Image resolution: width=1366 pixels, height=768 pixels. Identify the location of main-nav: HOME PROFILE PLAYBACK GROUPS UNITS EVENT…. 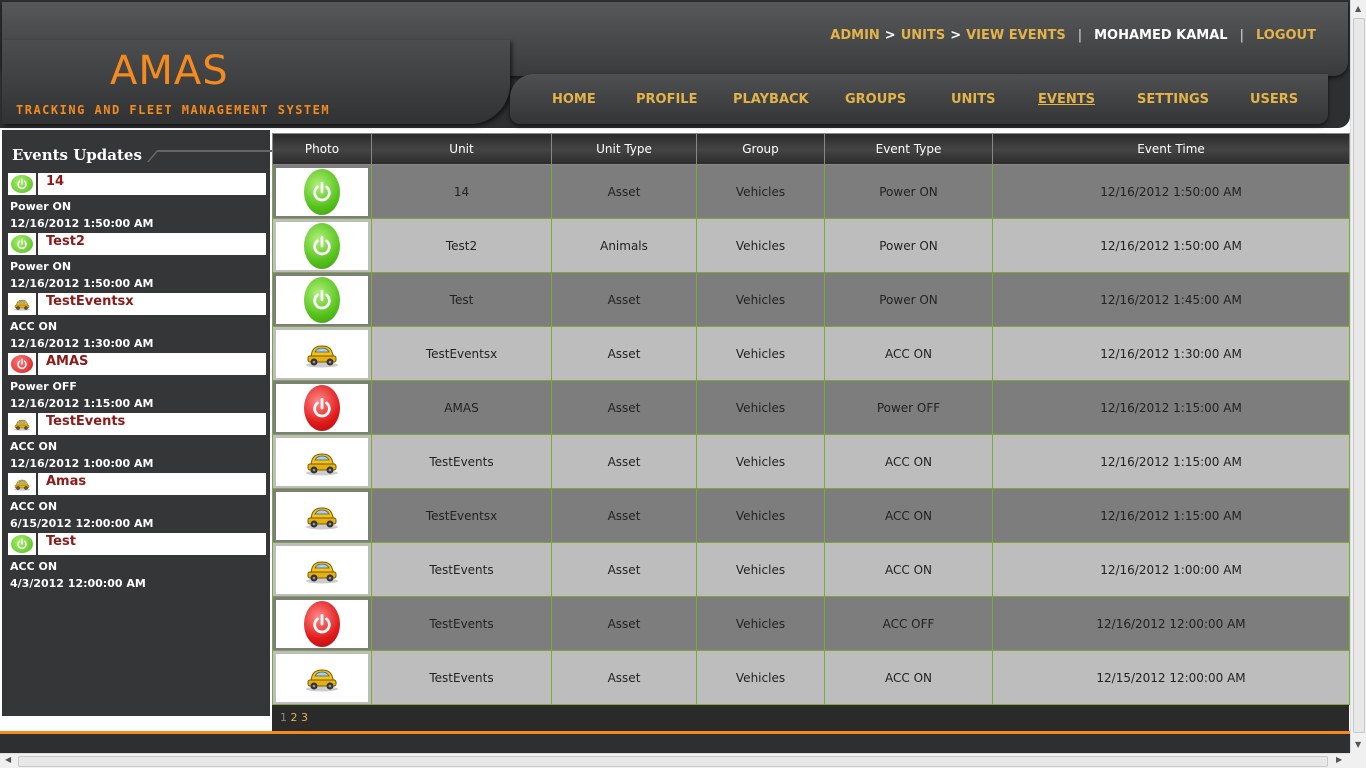
(925, 99).